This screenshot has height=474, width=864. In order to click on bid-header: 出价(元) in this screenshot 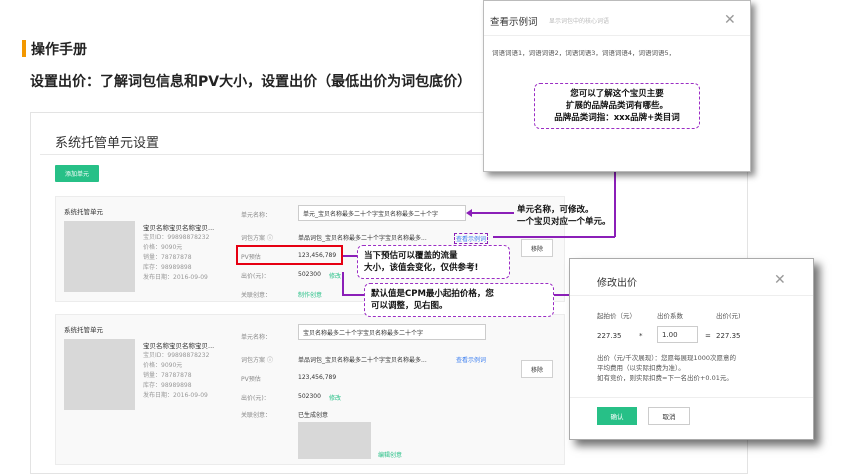, I will do `click(728, 316)`.